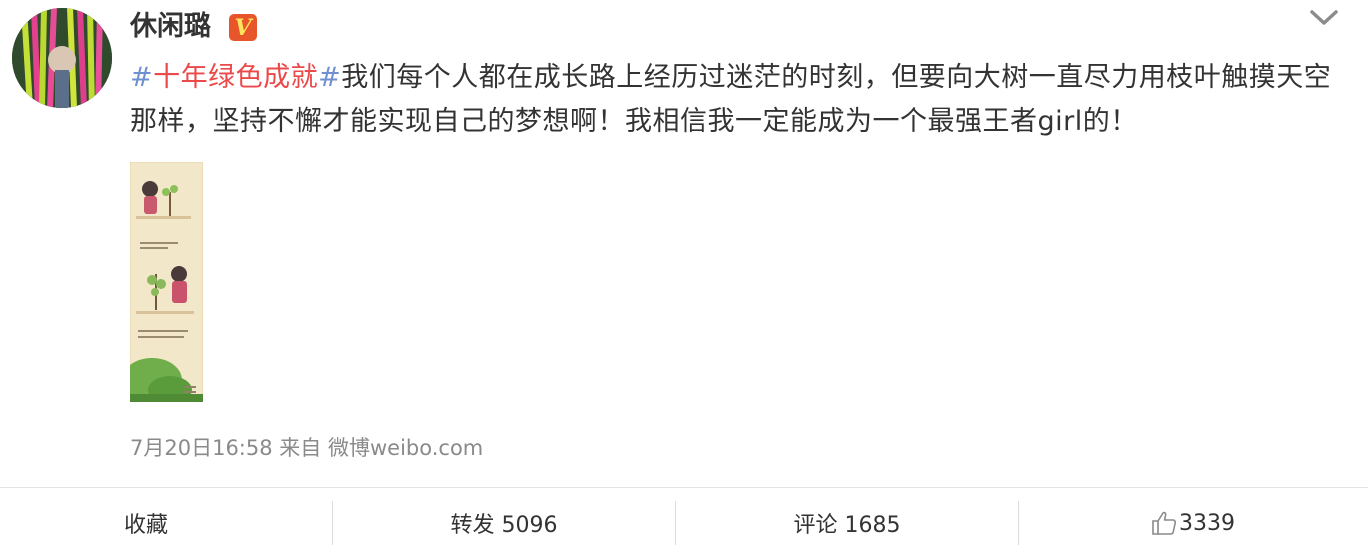 The image size is (1368, 558). Describe the element at coordinates (1207, 523) in the screenshot. I see `like-count: 3339` at that location.